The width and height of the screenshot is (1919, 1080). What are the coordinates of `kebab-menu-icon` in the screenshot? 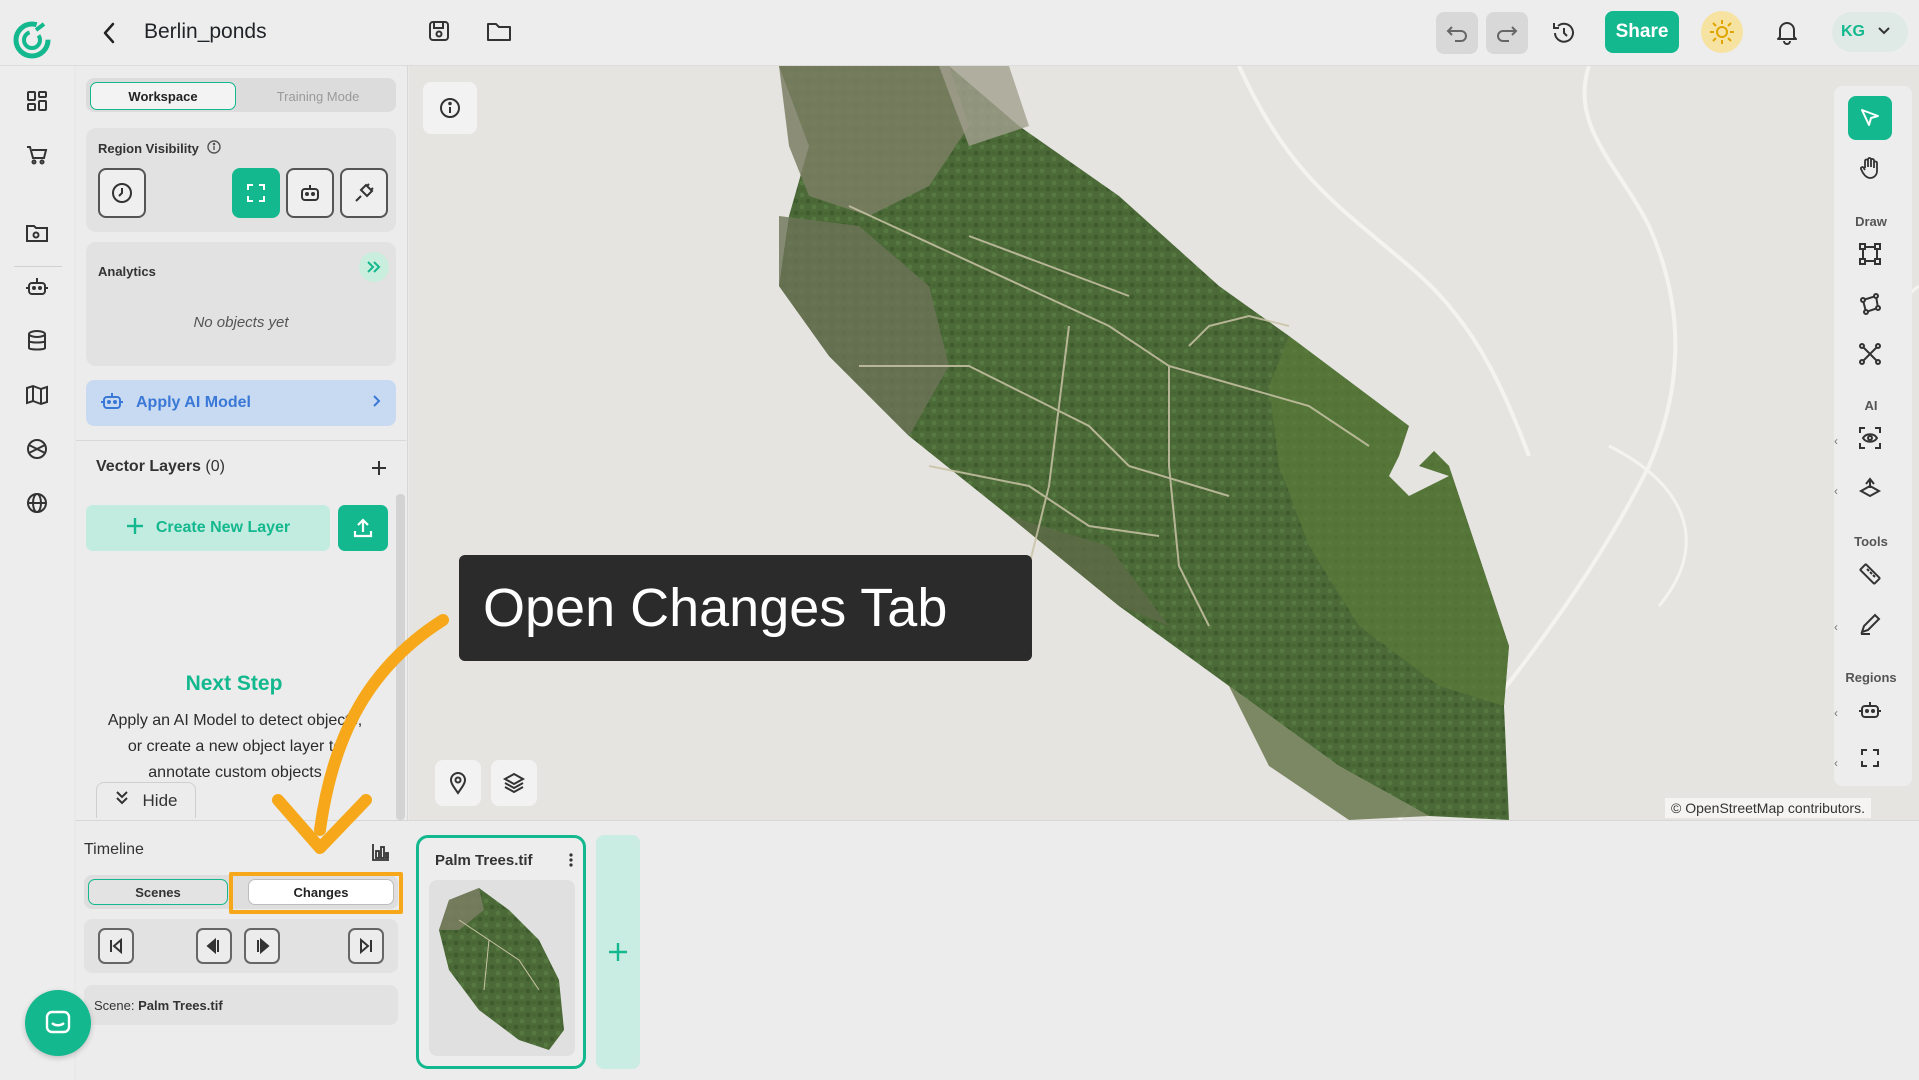 It's located at (571, 860).